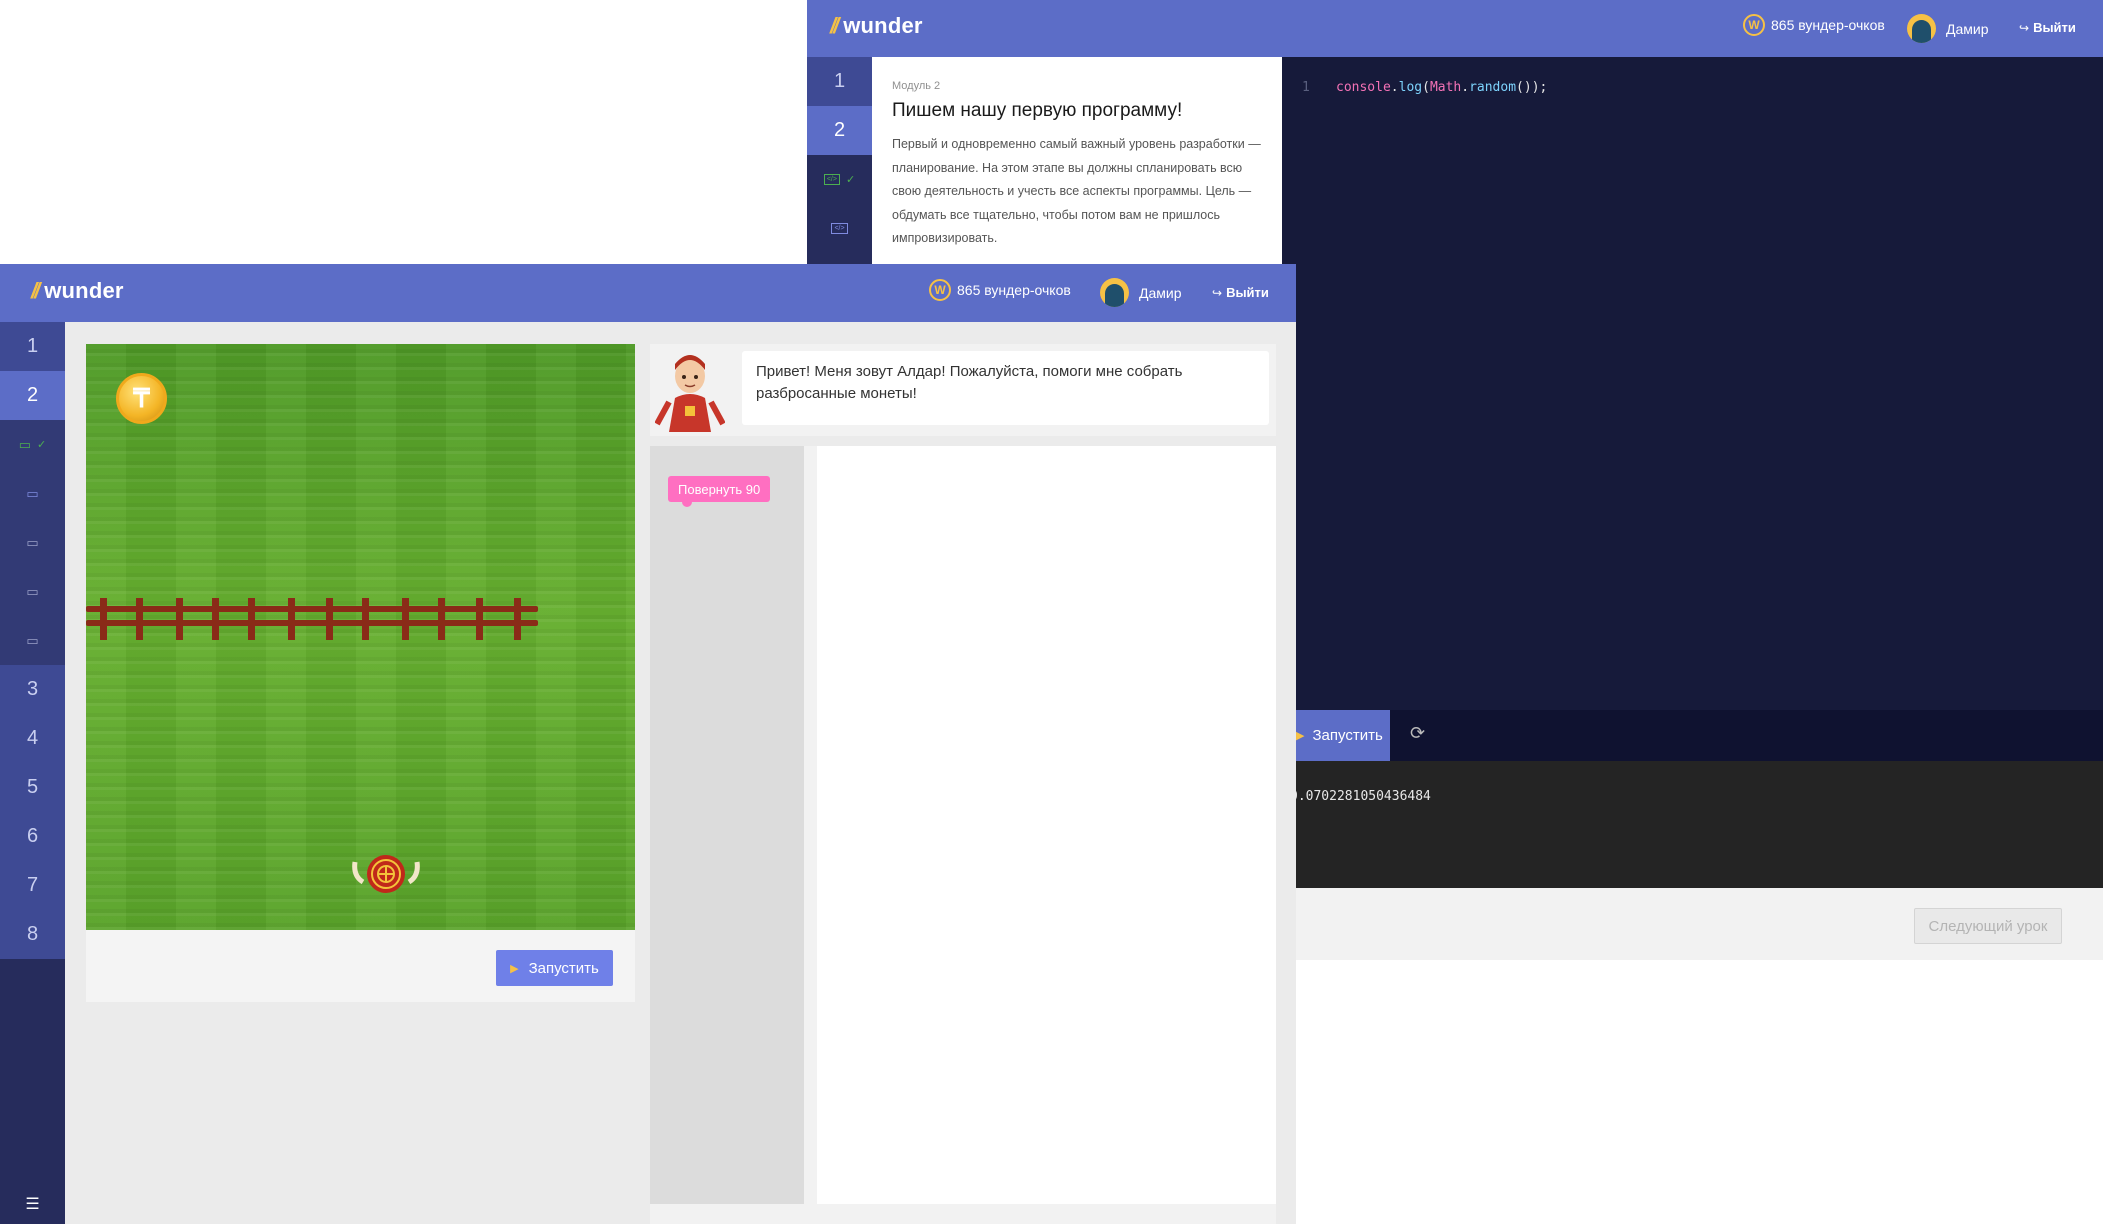 This screenshot has height=1224, width=2103. What do you see at coordinates (1493, 87) in the screenshot?
I see `code-token: random` at bounding box center [1493, 87].